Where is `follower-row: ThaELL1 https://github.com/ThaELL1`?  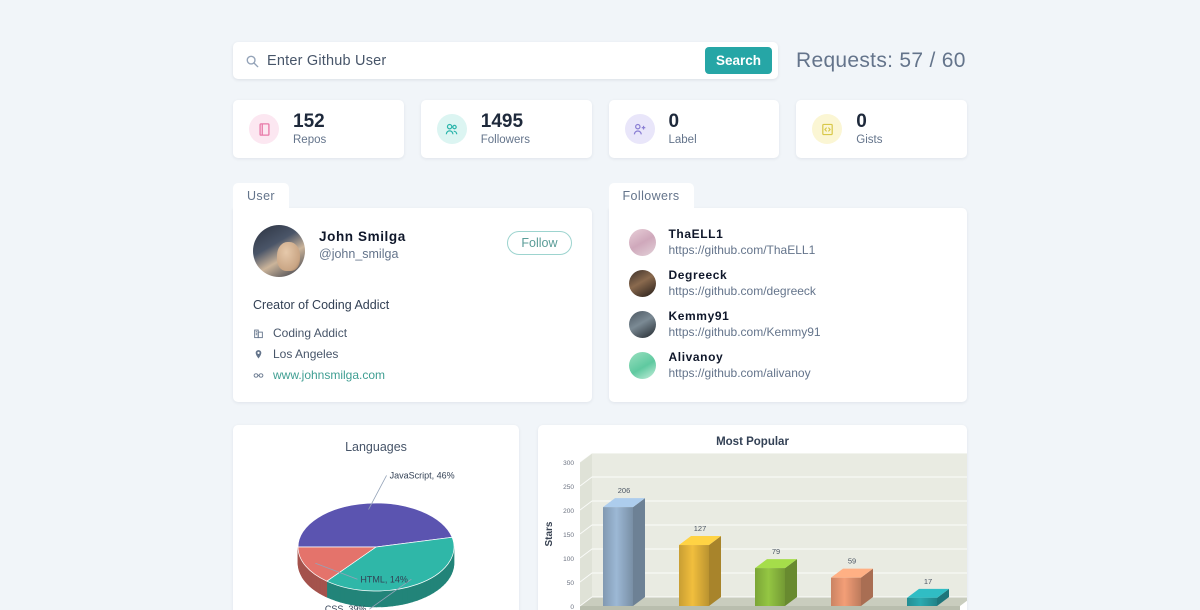 follower-row: ThaELL1 https://github.com/ThaELL1 is located at coordinates (788, 242).